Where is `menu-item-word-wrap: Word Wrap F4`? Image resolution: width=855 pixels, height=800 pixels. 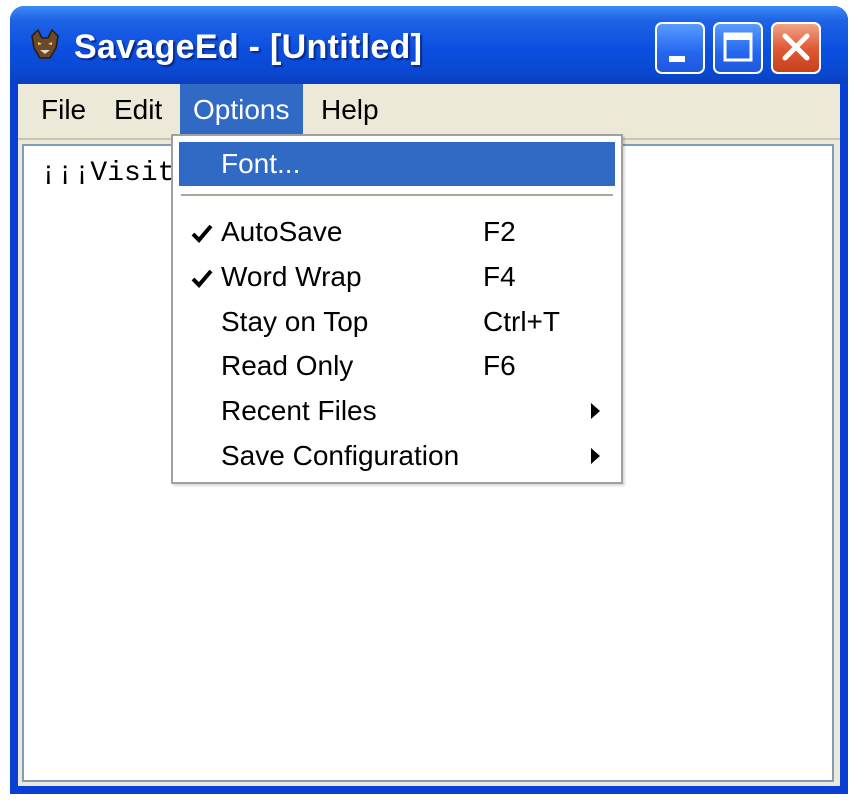 menu-item-word-wrap: Word Wrap F4 is located at coordinates (397, 277).